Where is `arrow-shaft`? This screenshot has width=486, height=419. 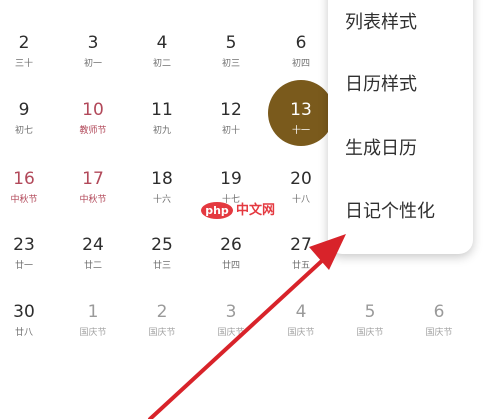 arrow-shaft is located at coordinates (237, 337).